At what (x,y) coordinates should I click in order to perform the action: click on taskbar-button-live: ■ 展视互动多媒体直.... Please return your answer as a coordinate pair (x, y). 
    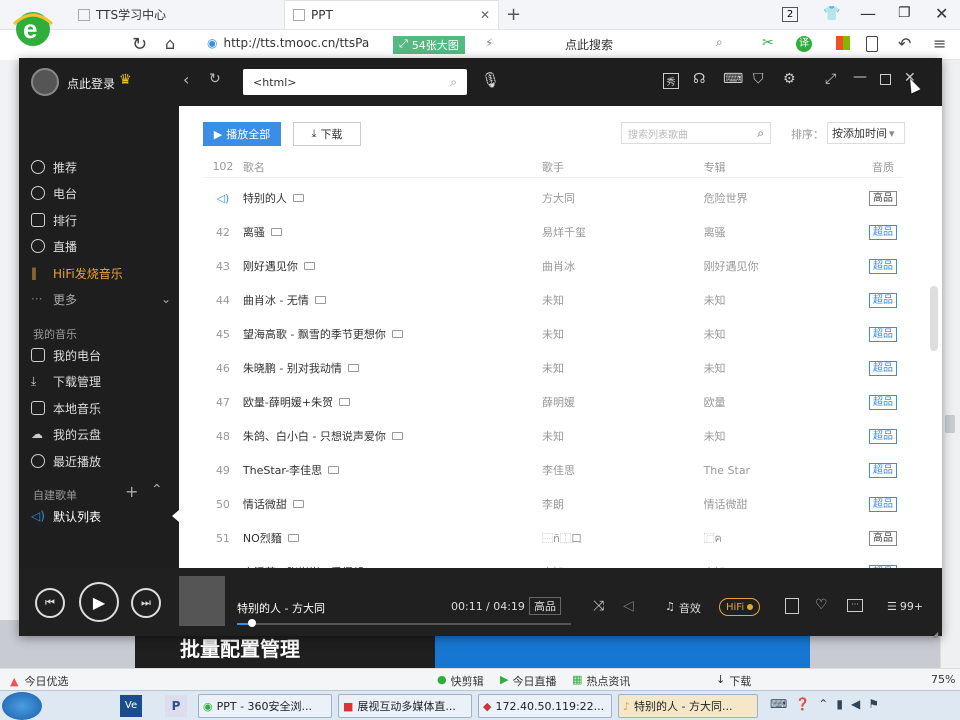
    Looking at the image, I should click on (405, 706).